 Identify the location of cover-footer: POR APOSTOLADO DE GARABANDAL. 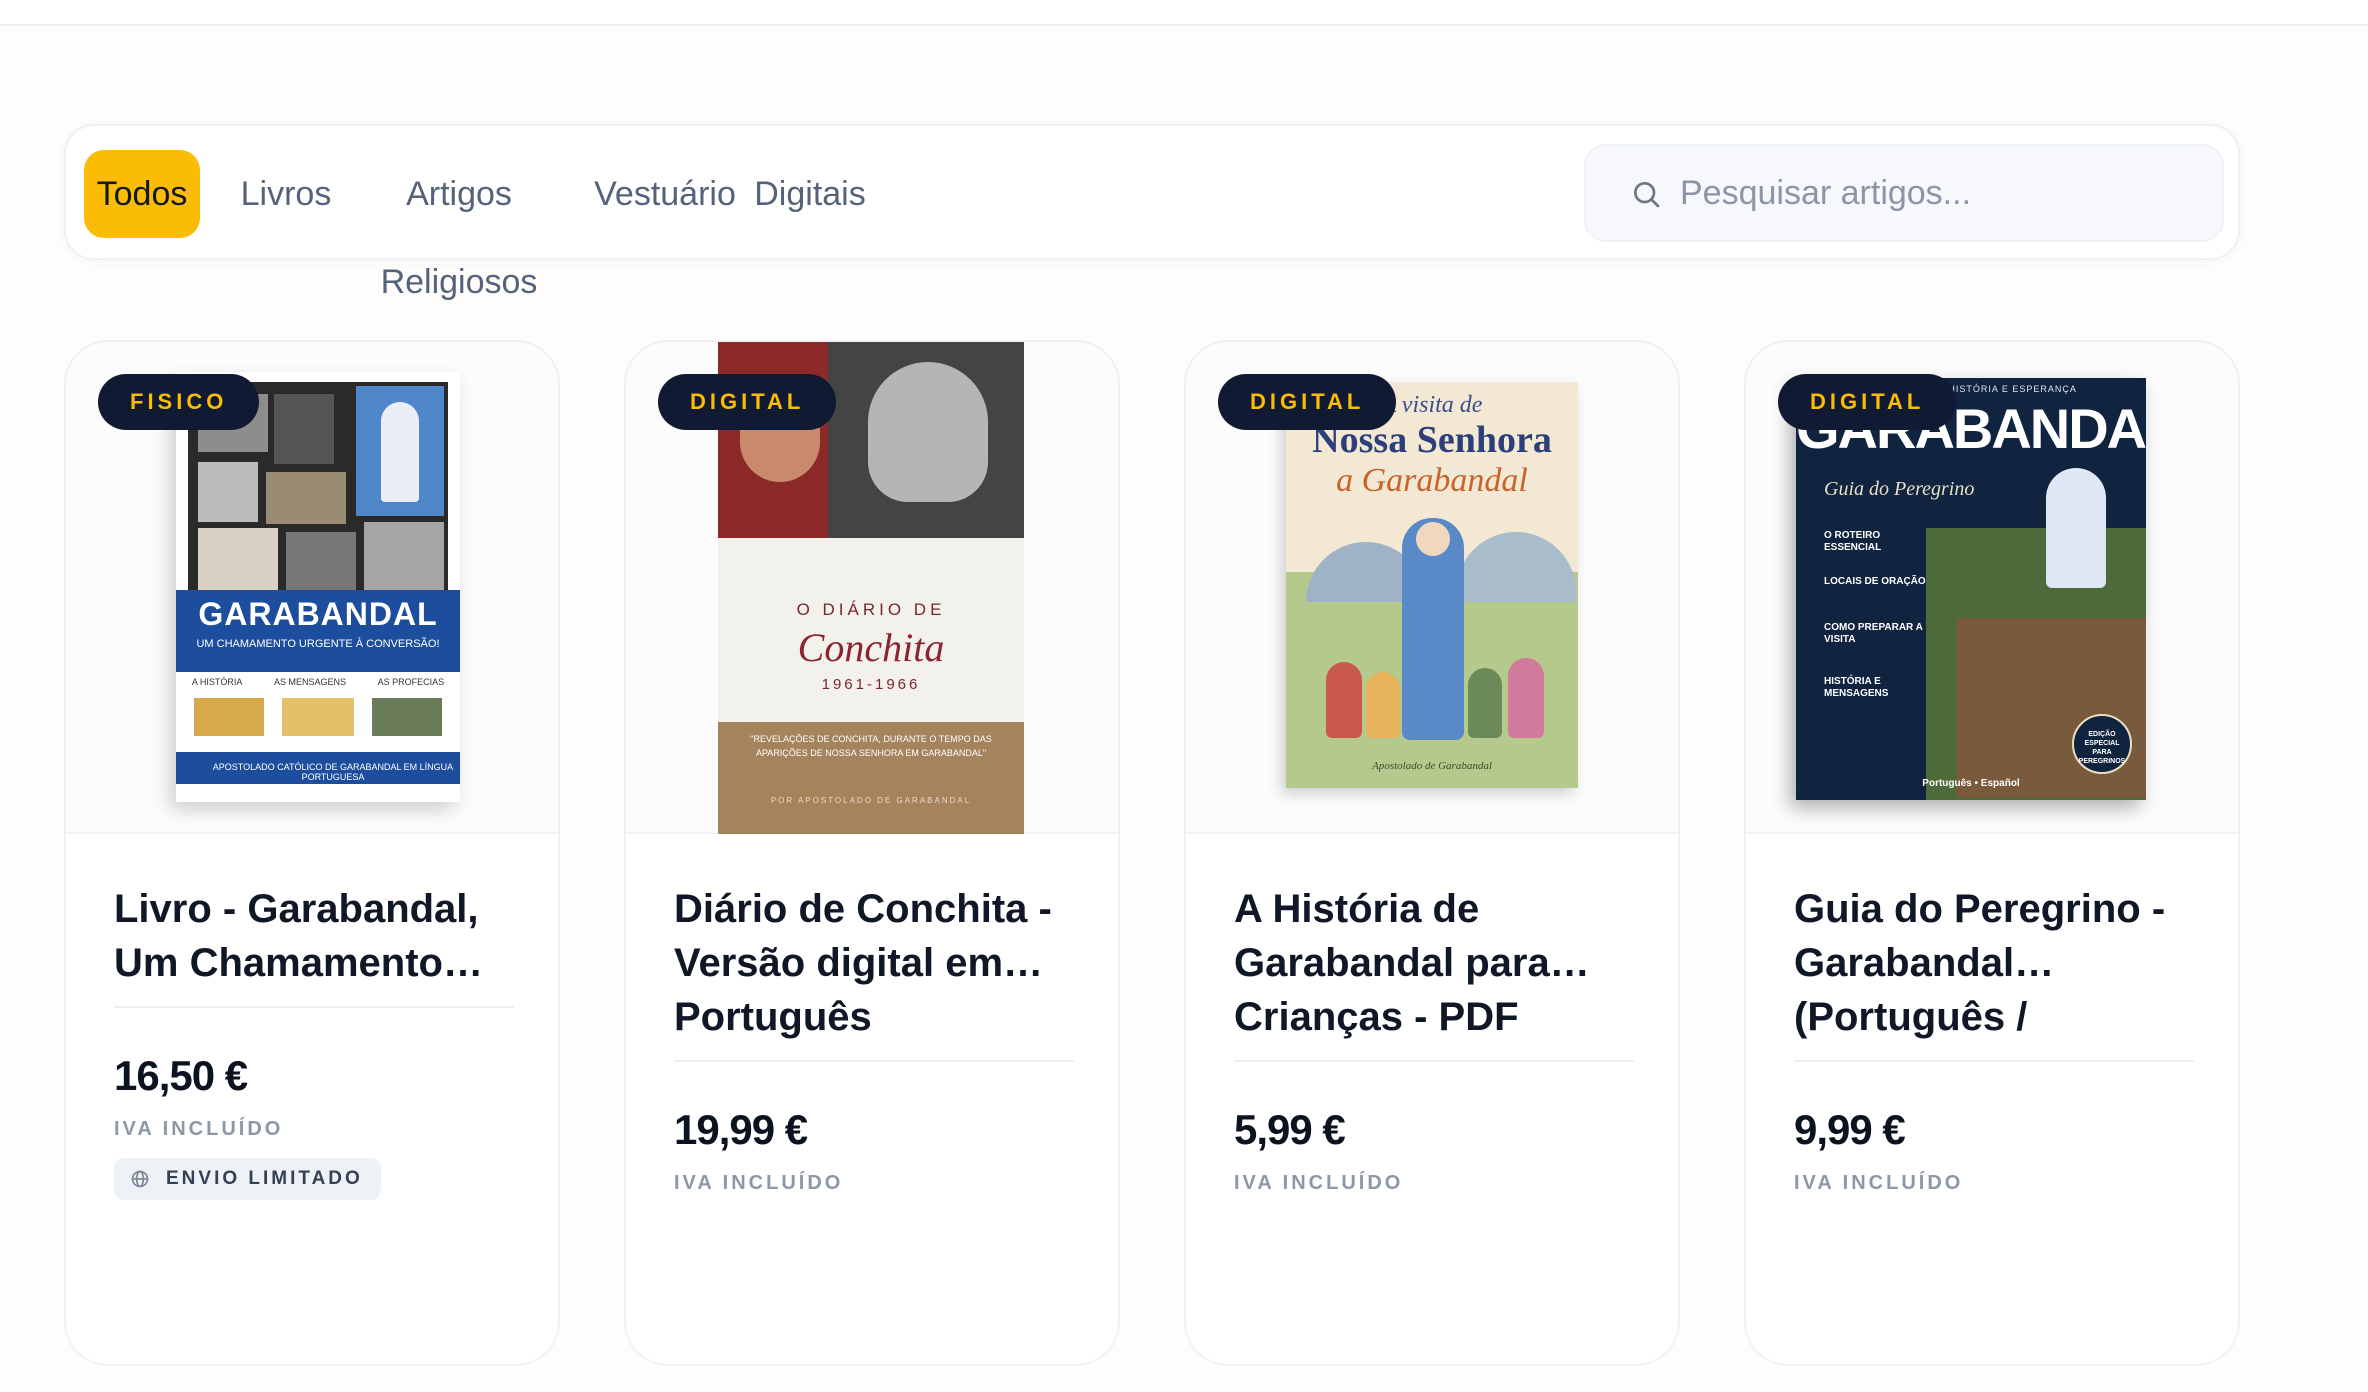
(871, 800).